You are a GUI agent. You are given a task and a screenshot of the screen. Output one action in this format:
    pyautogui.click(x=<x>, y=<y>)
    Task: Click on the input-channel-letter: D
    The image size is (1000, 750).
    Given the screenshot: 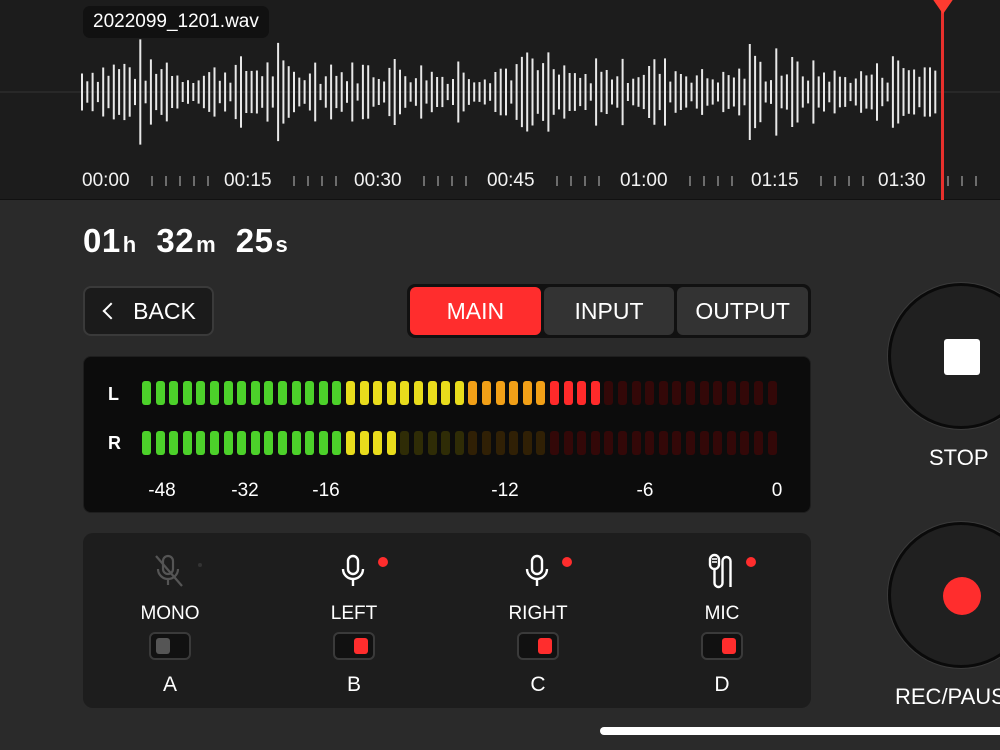 What is the action you would take?
    pyautogui.click(x=722, y=684)
    